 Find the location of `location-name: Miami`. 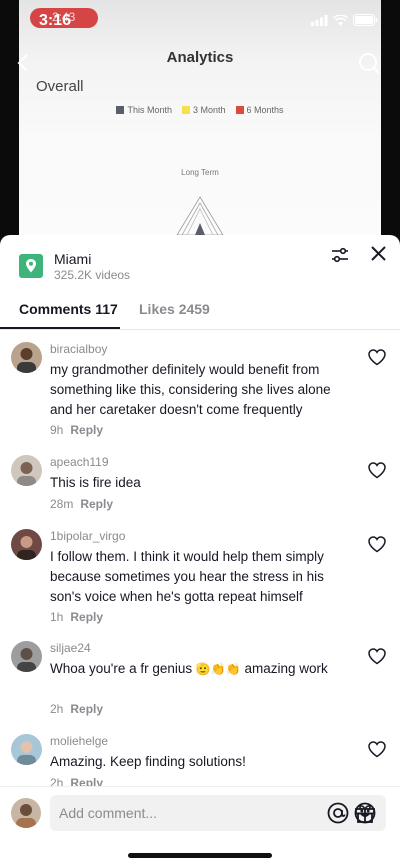

location-name: Miami is located at coordinates (72, 259).